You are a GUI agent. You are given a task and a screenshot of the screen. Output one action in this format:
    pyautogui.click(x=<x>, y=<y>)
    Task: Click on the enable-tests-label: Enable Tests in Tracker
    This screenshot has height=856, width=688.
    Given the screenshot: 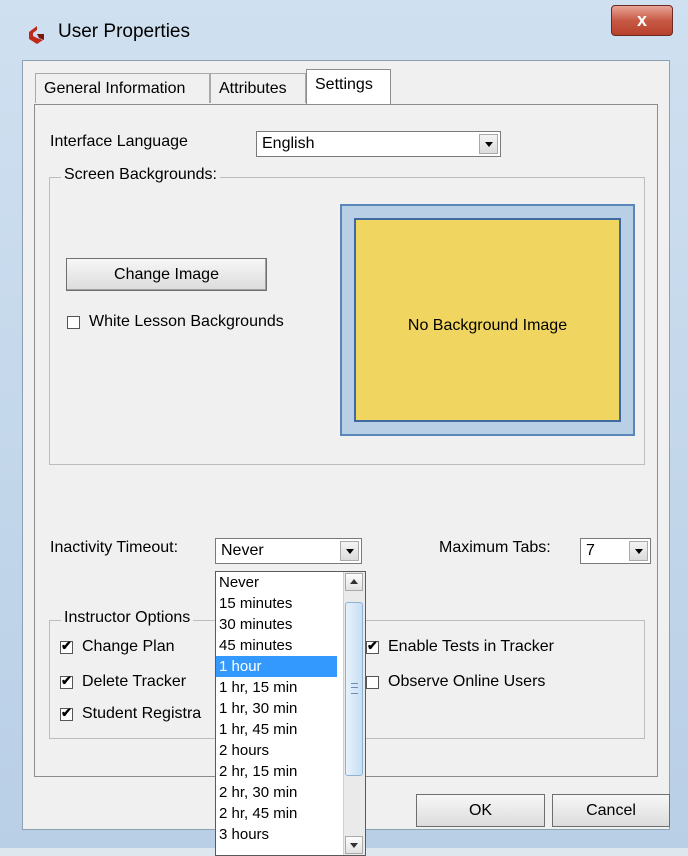 What is the action you would take?
    pyautogui.click(x=471, y=646)
    